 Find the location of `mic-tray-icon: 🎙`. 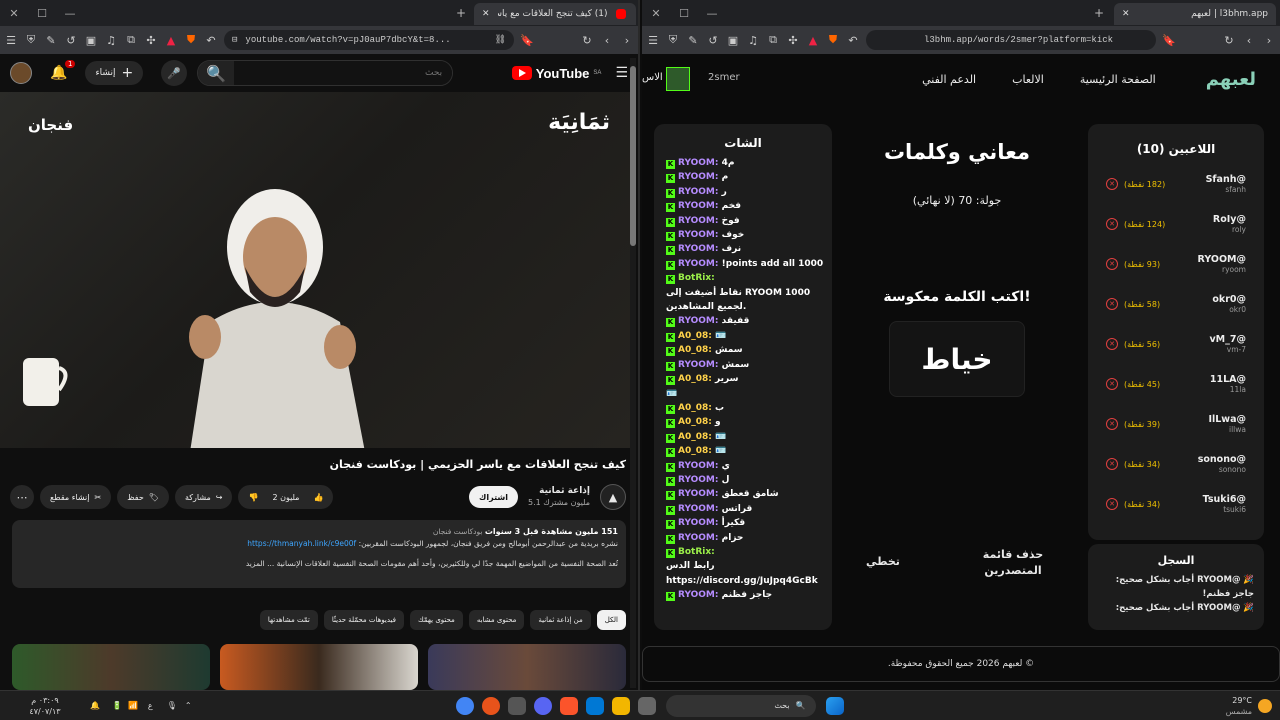

mic-tray-icon: 🎙 is located at coordinates (172, 705).